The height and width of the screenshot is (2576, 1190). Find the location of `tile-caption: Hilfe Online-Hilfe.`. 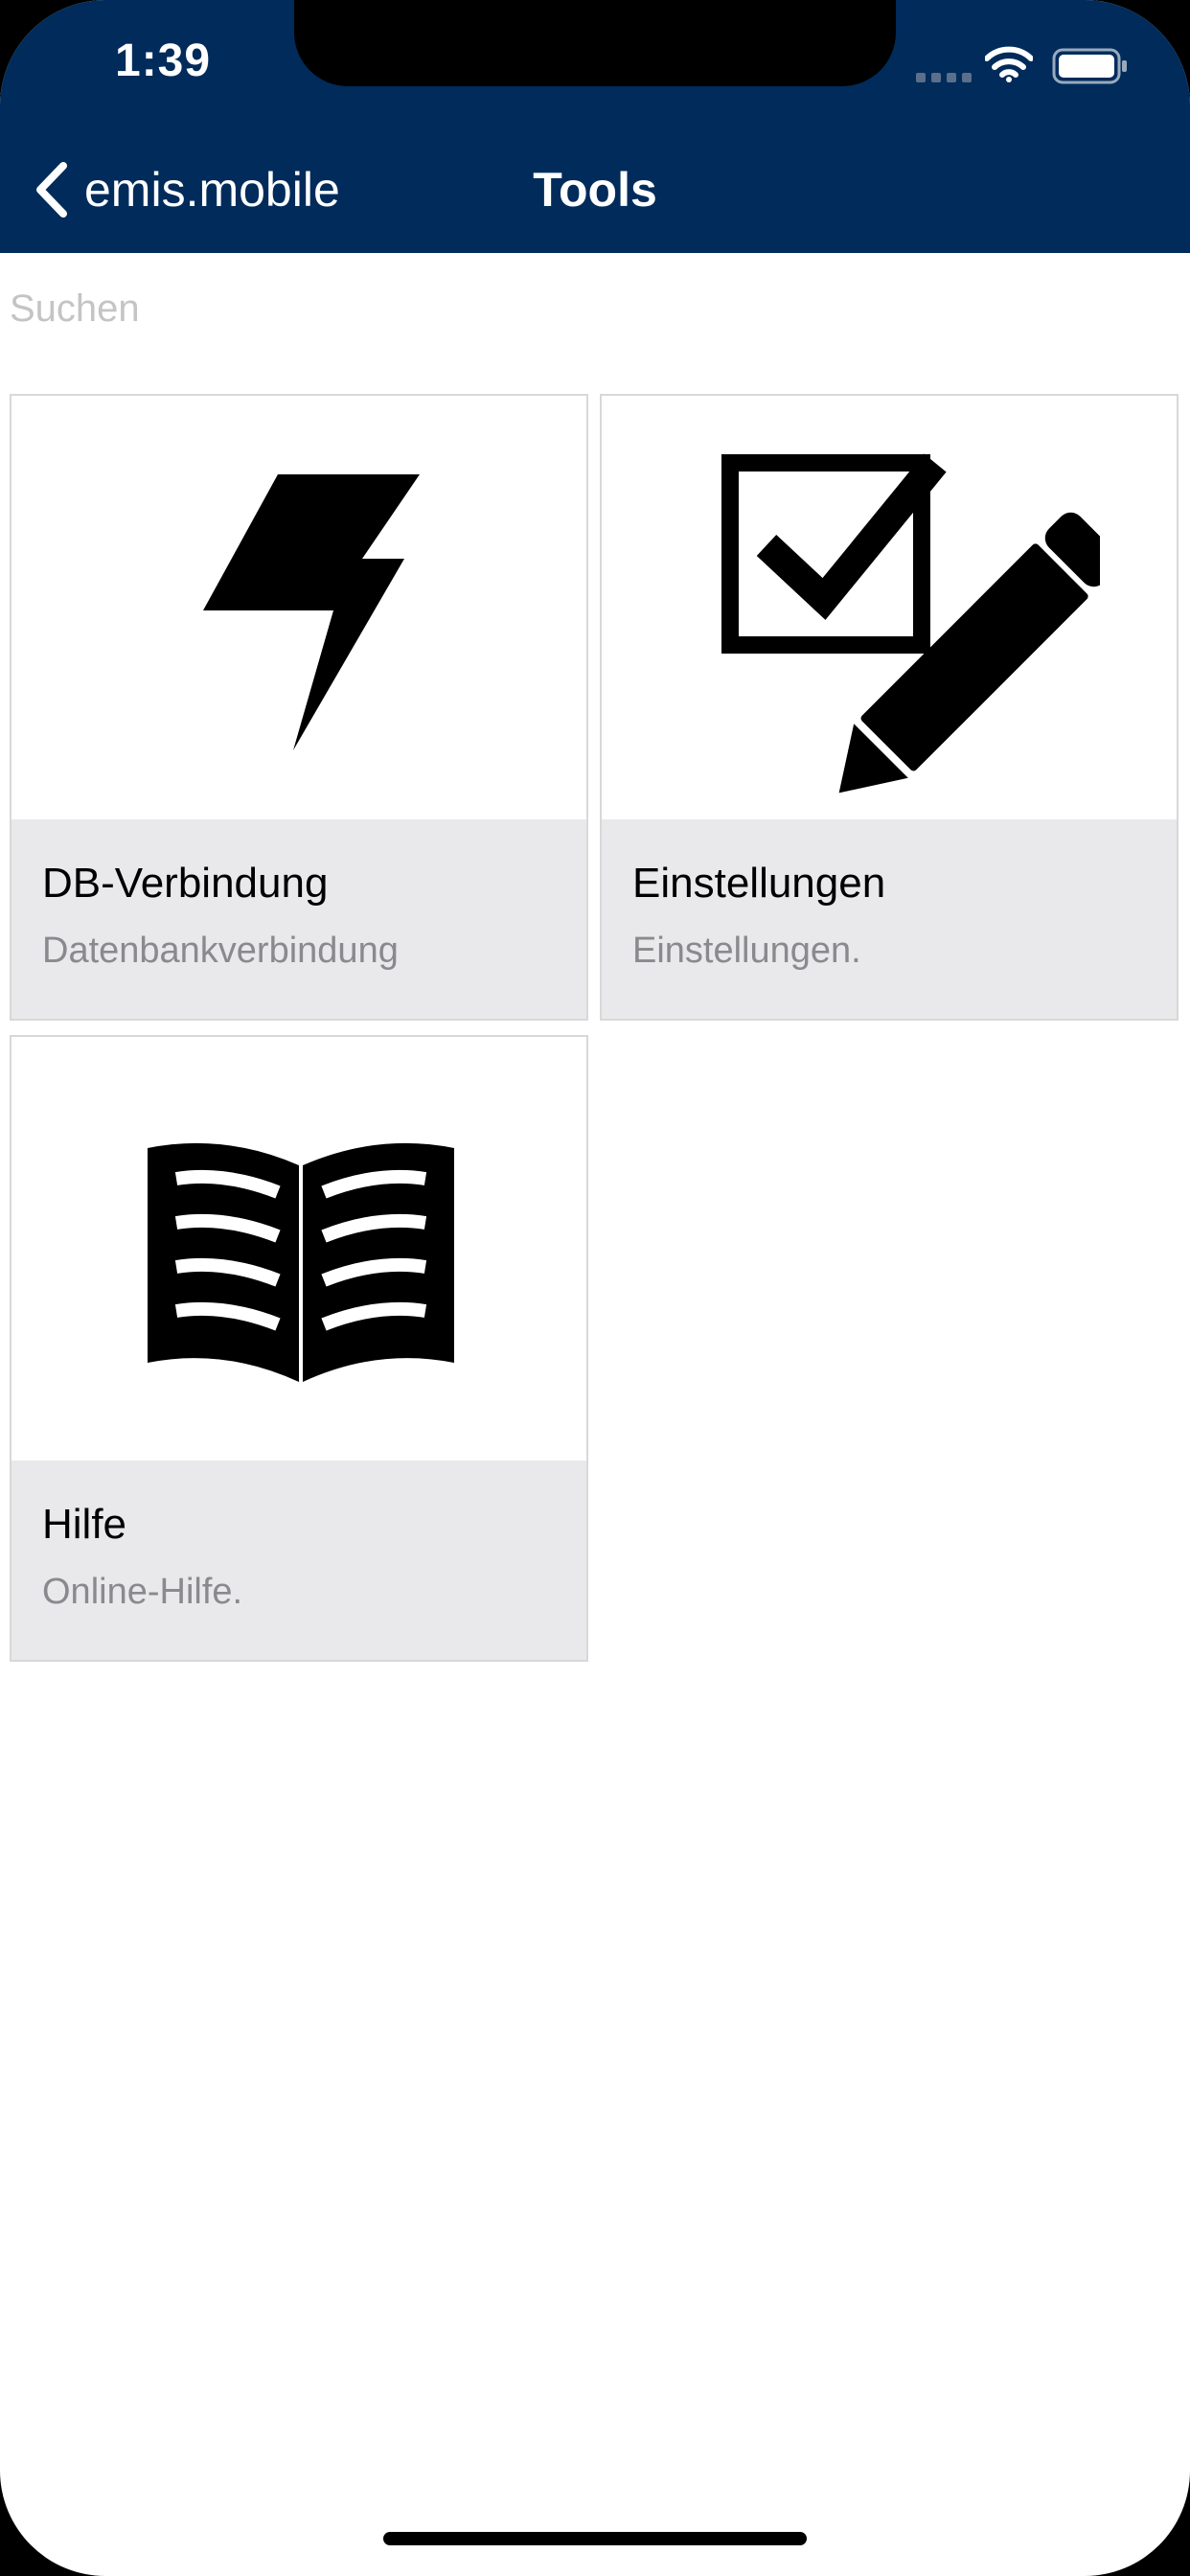

tile-caption: Hilfe Online-Hilfe. is located at coordinates (298, 1560).